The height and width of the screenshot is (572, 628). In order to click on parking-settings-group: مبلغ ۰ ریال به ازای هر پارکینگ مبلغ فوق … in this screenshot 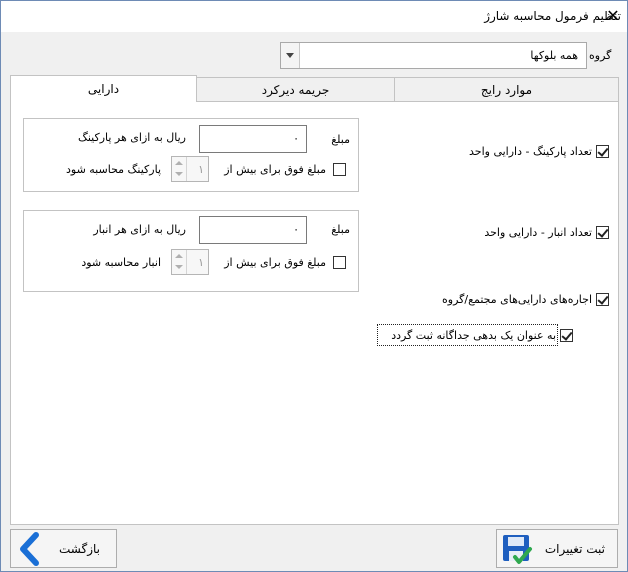, I will do `click(191, 155)`.